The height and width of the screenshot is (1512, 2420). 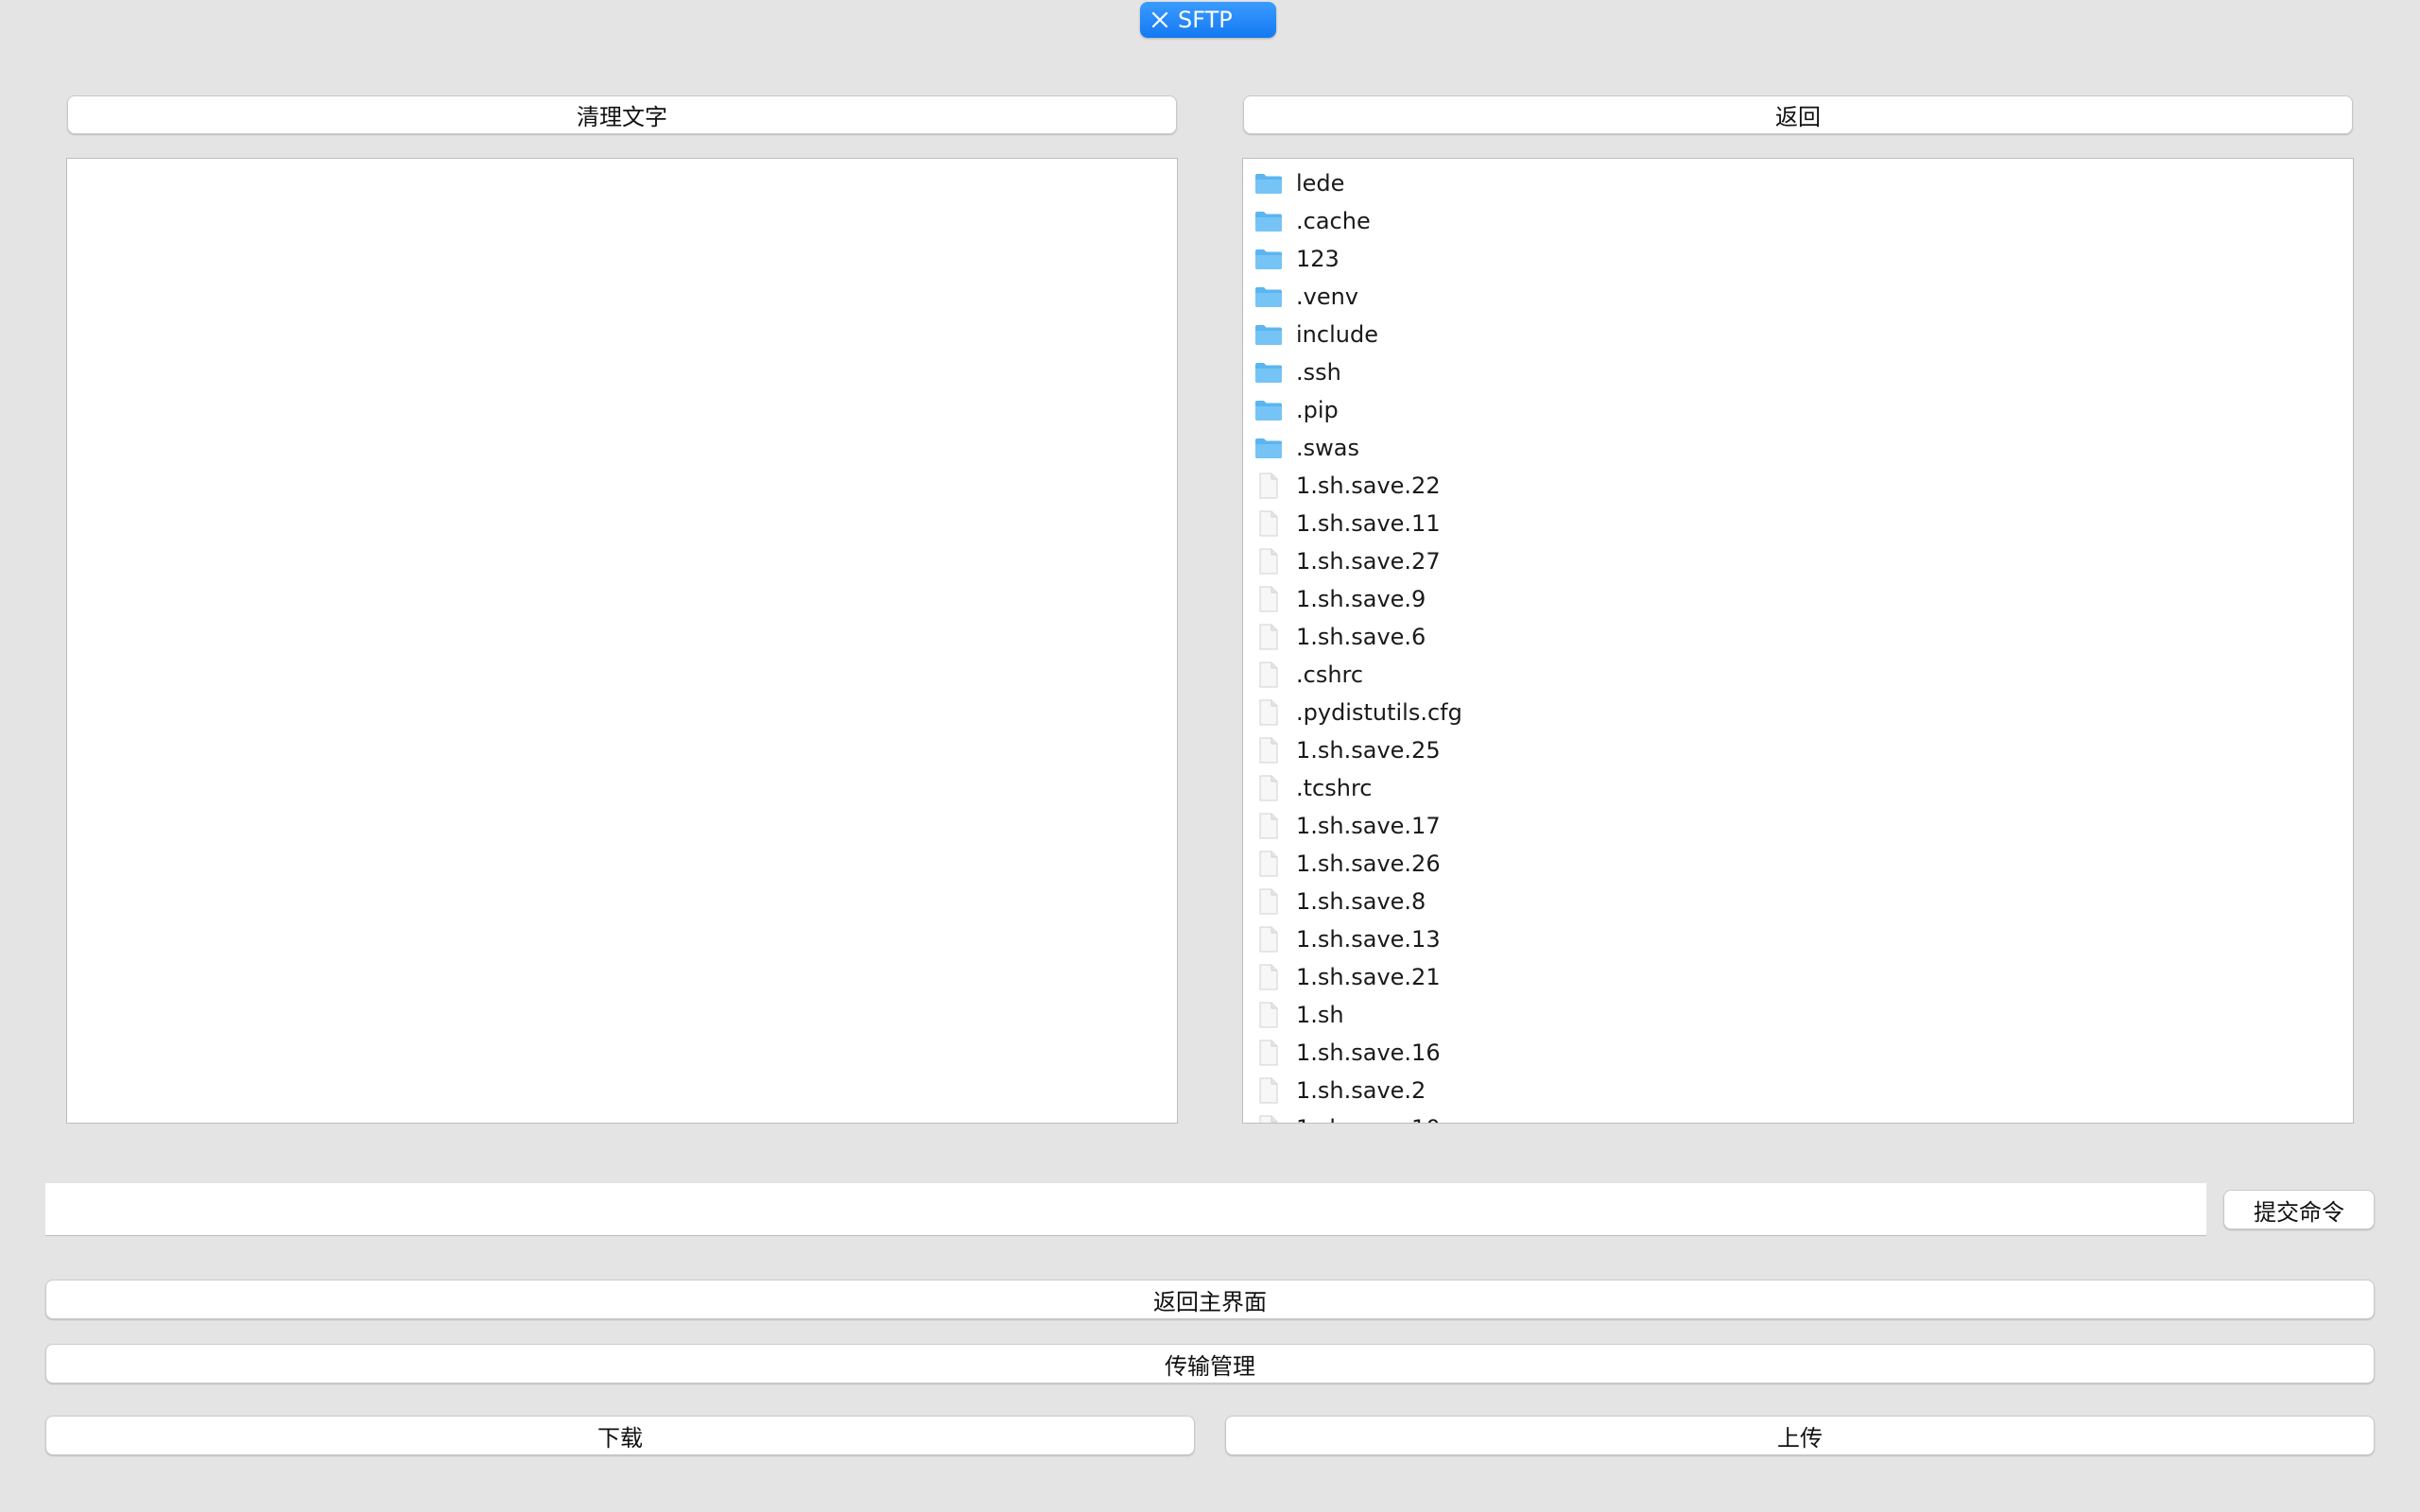 What do you see at coordinates (1798, 334) in the screenshot?
I see `file-list-item: include` at bounding box center [1798, 334].